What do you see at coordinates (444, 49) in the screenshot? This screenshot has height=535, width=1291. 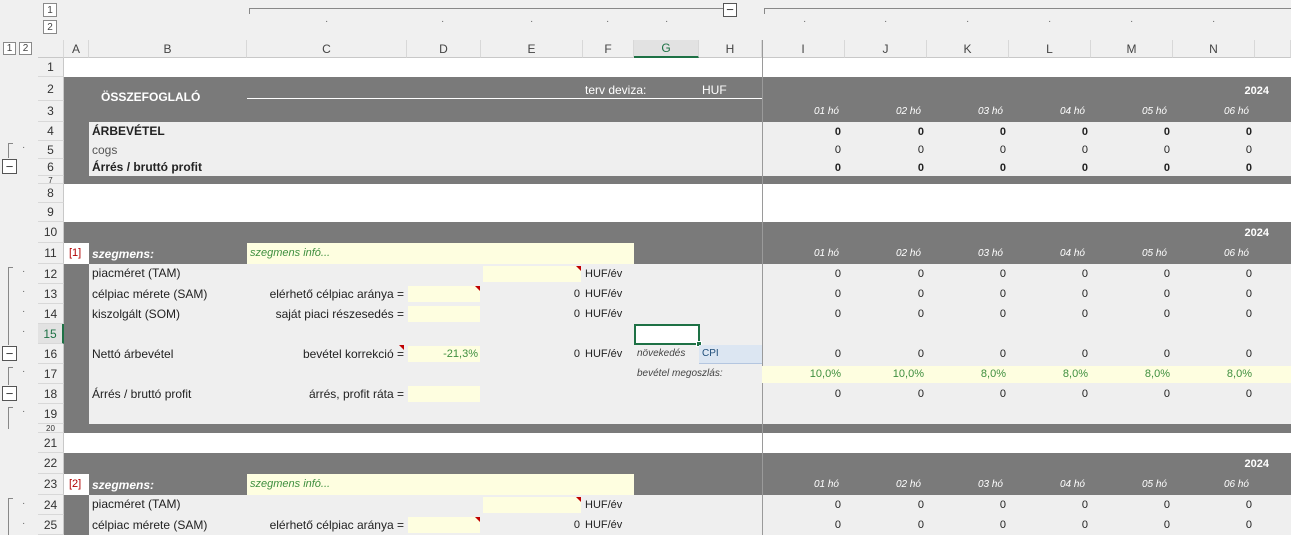 I see `column-header-D: D` at bounding box center [444, 49].